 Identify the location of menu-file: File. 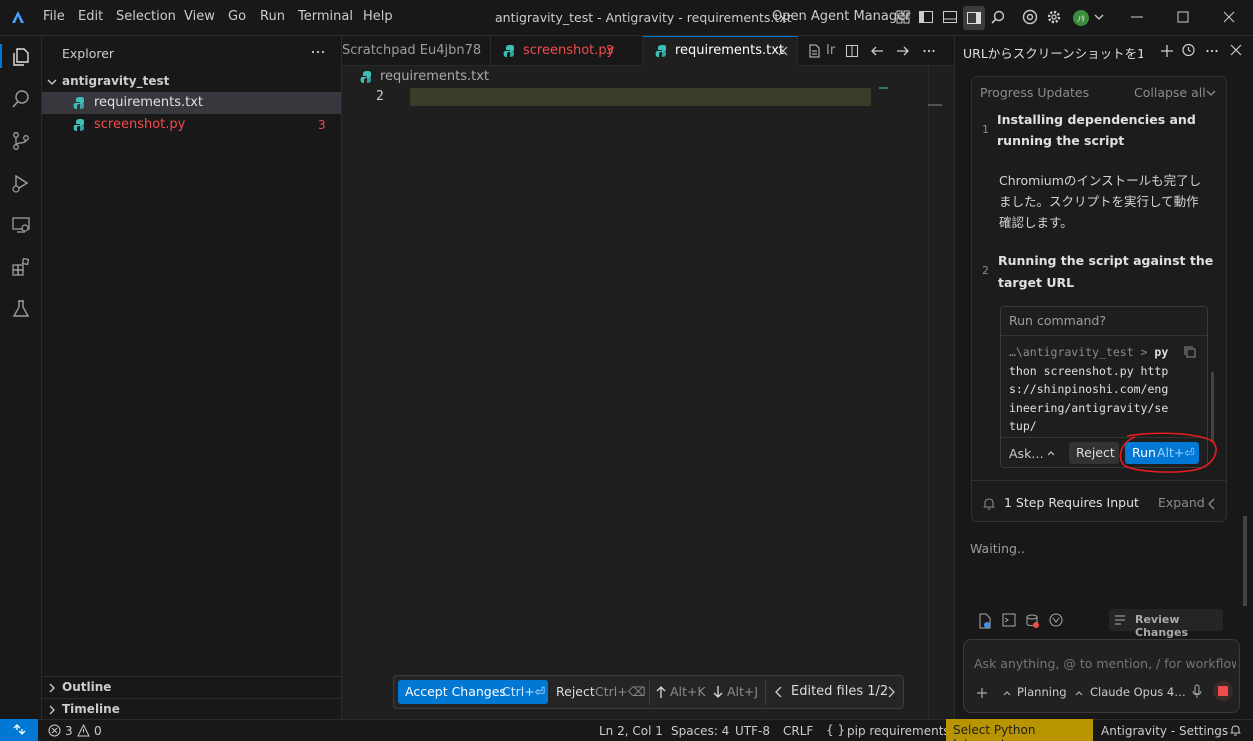
(54, 16).